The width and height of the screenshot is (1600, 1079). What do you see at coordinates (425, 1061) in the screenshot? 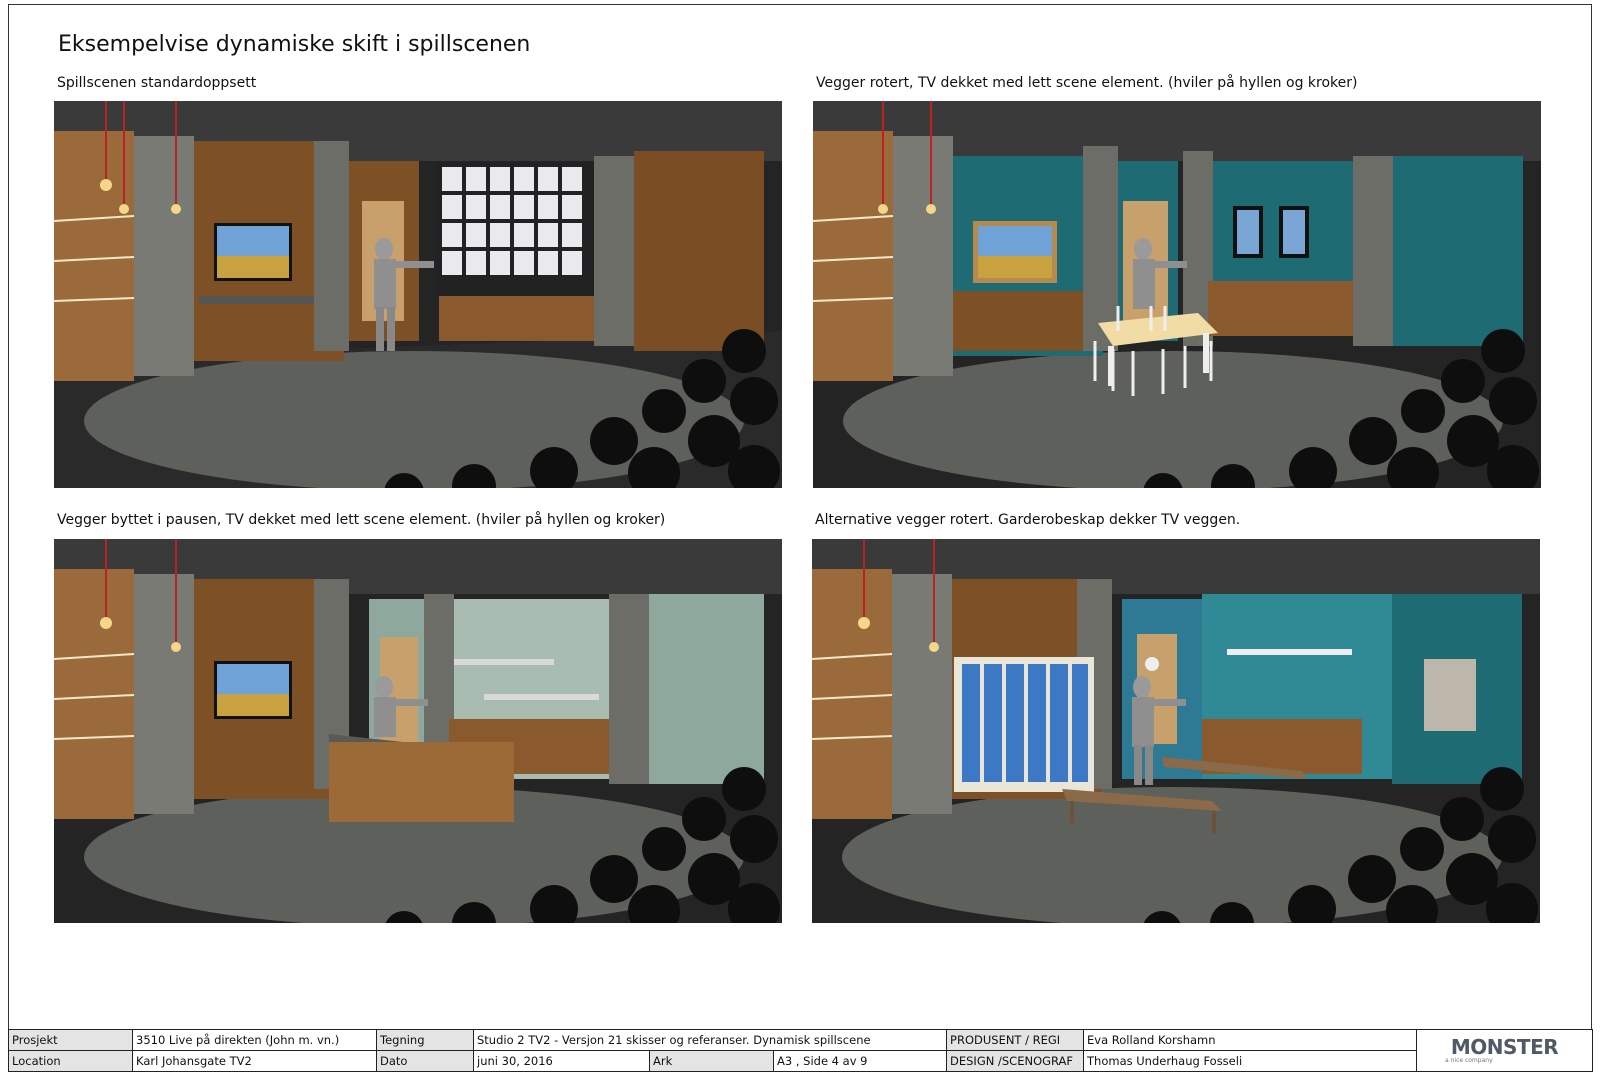
I see `date-label: Dato` at bounding box center [425, 1061].